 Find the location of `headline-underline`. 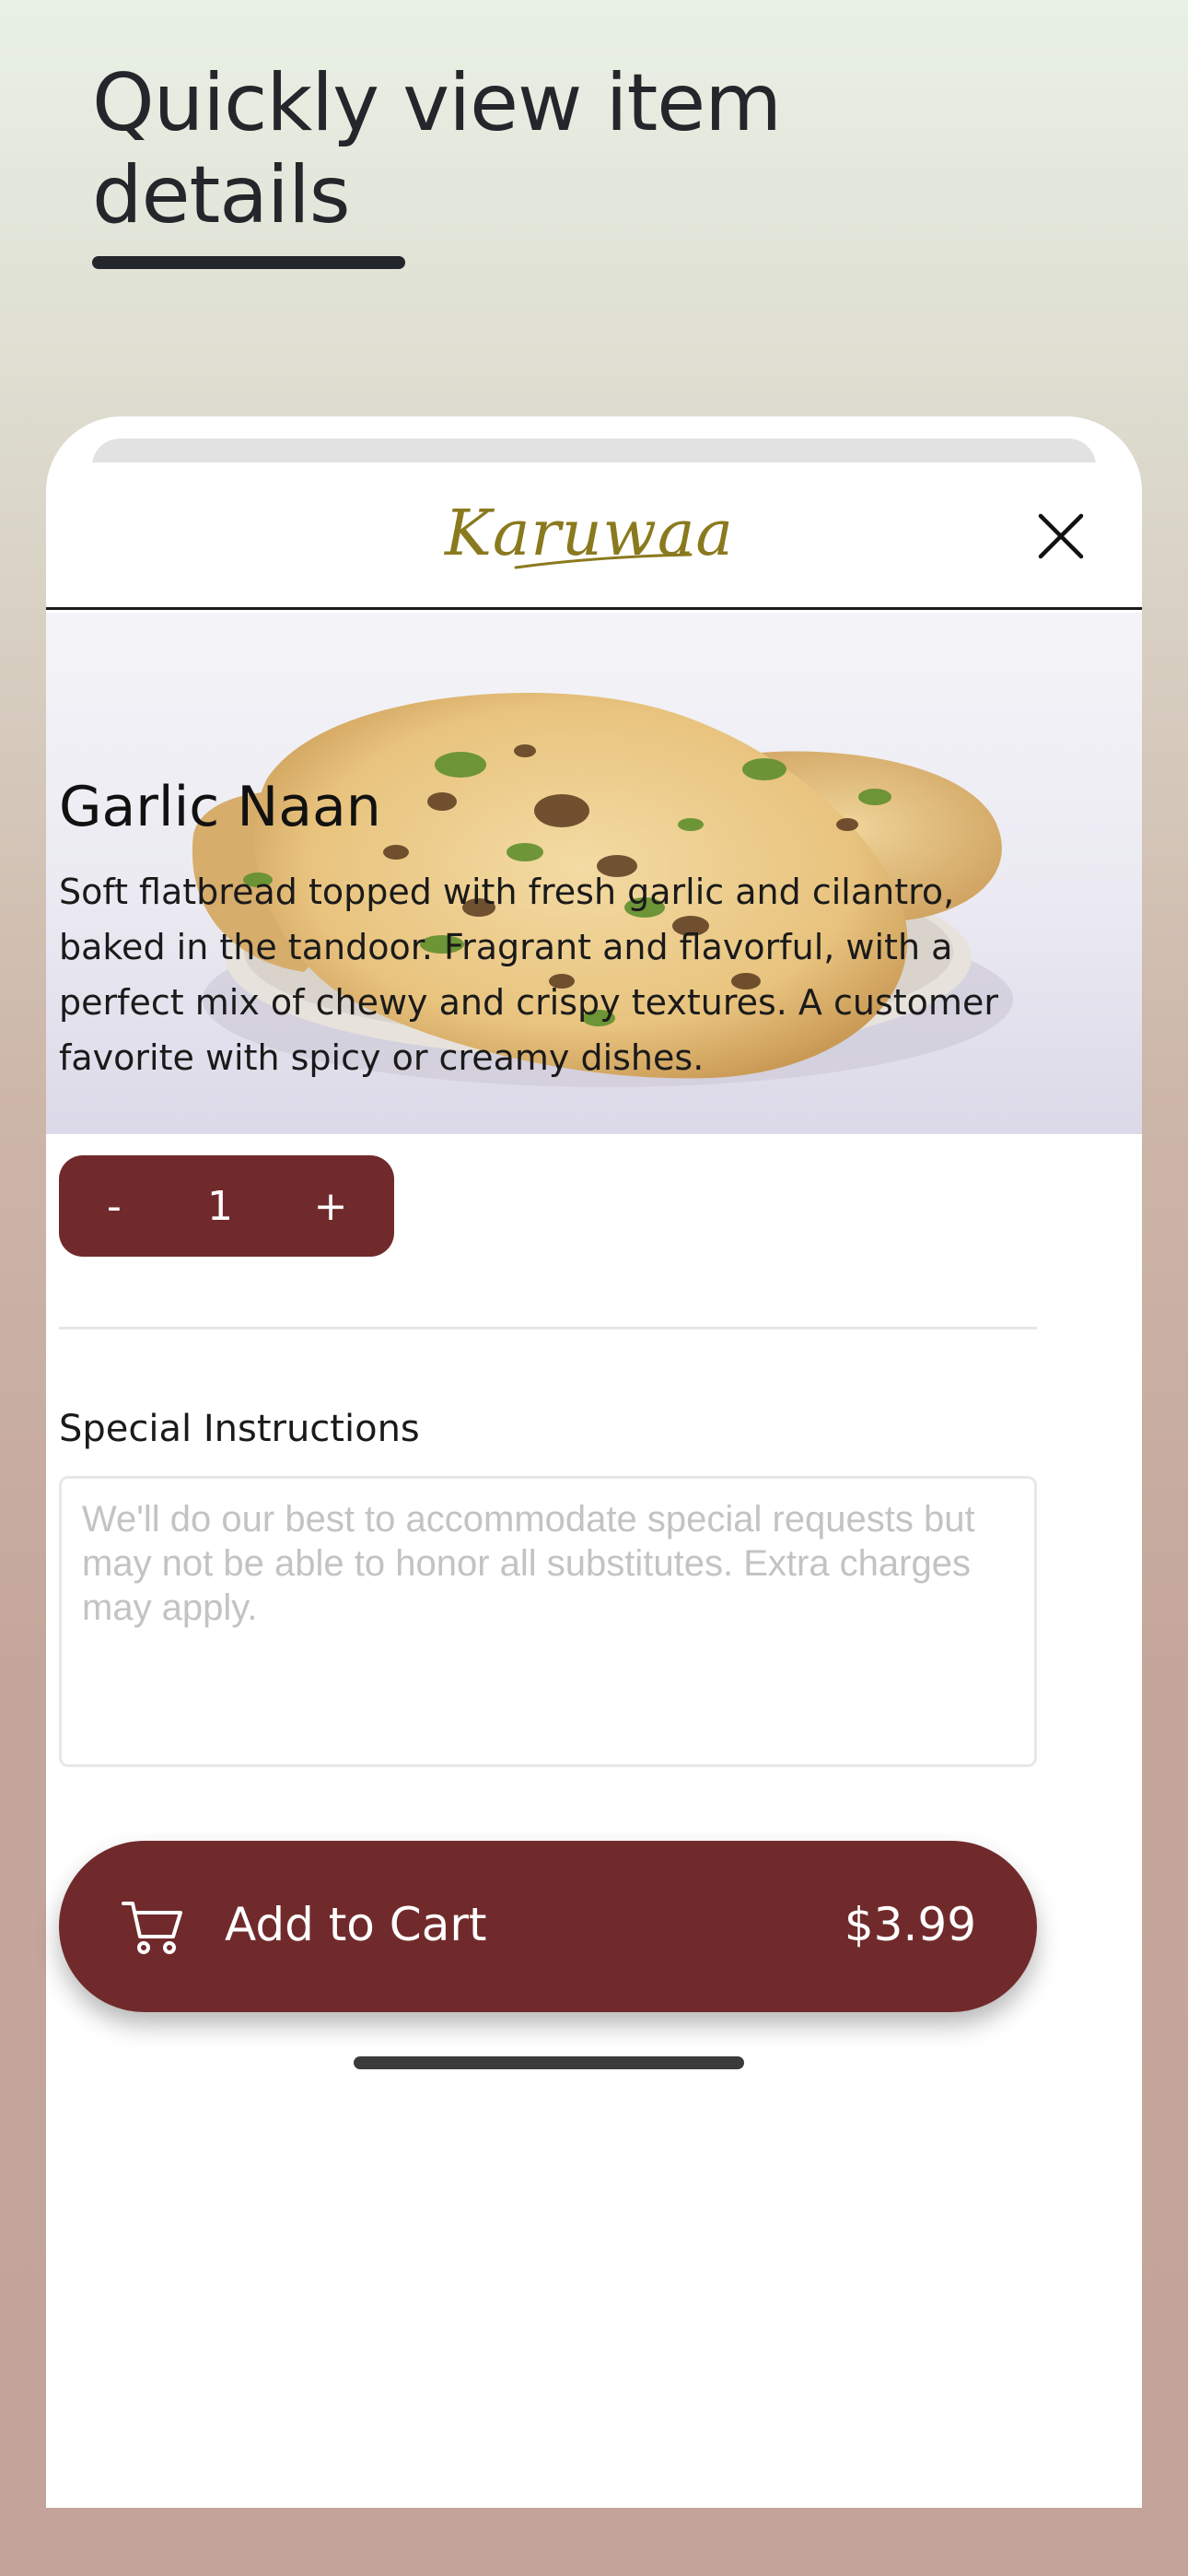

headline-underline is located at coordinates (249, 262).